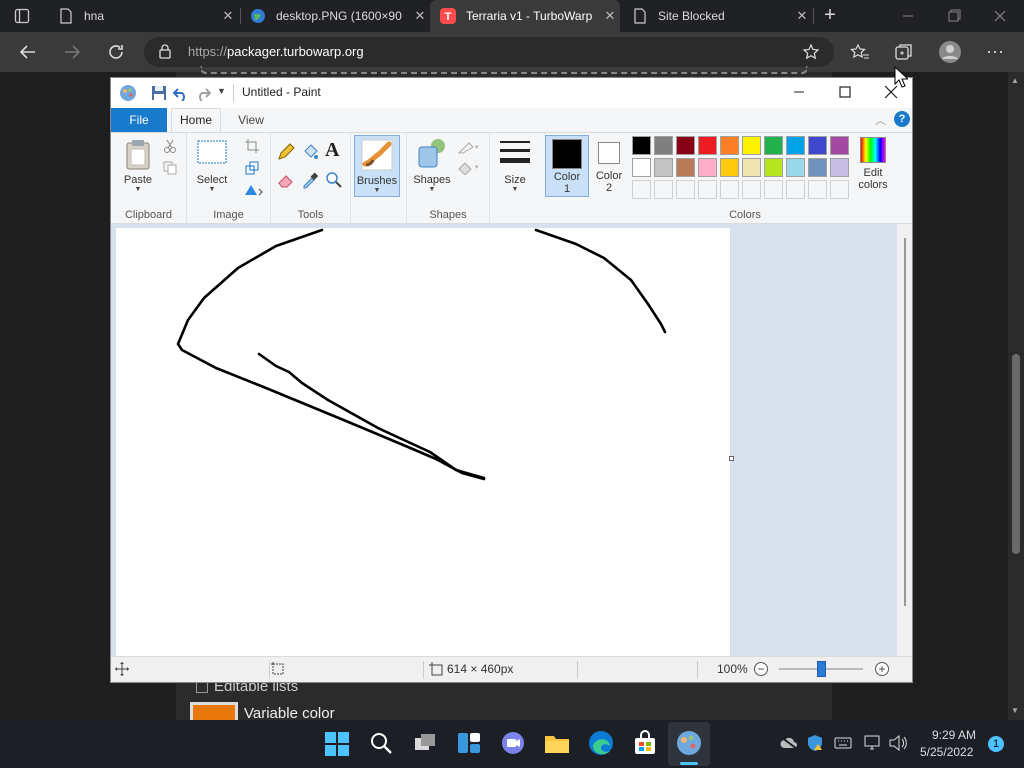  I want to click on forward-button, so click(72, 52).